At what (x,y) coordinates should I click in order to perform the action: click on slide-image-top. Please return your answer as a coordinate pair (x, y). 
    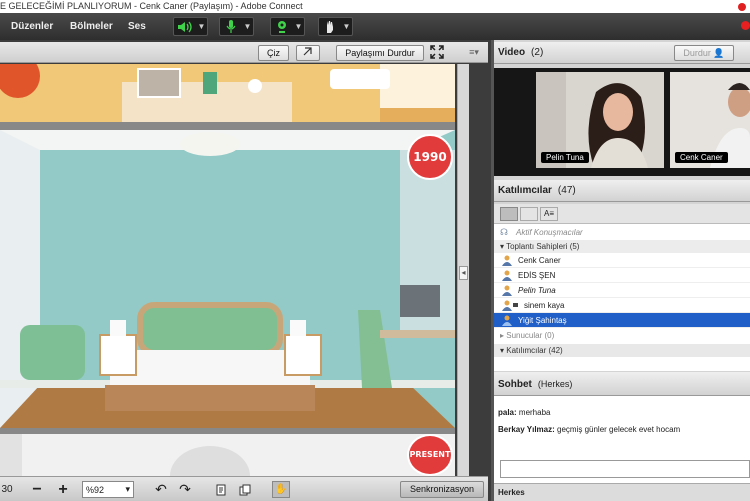
    Looking at the image, I should click on (227, 93).